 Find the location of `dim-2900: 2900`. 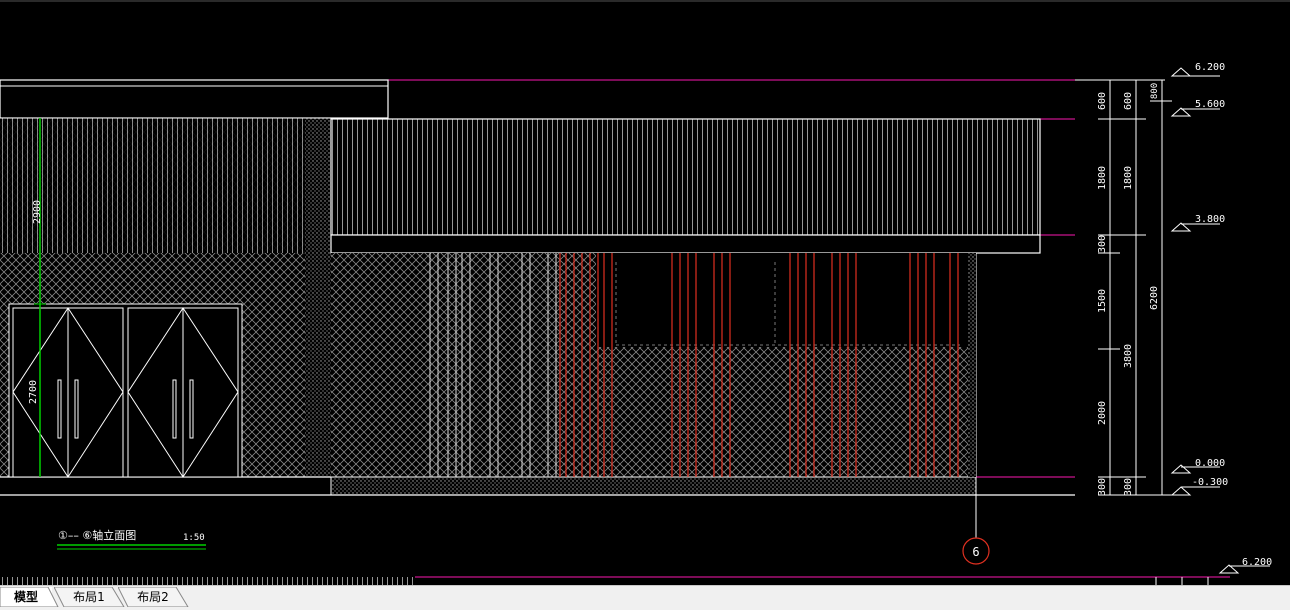

dim-2900: 2900 is located at coordinates (37, 212).